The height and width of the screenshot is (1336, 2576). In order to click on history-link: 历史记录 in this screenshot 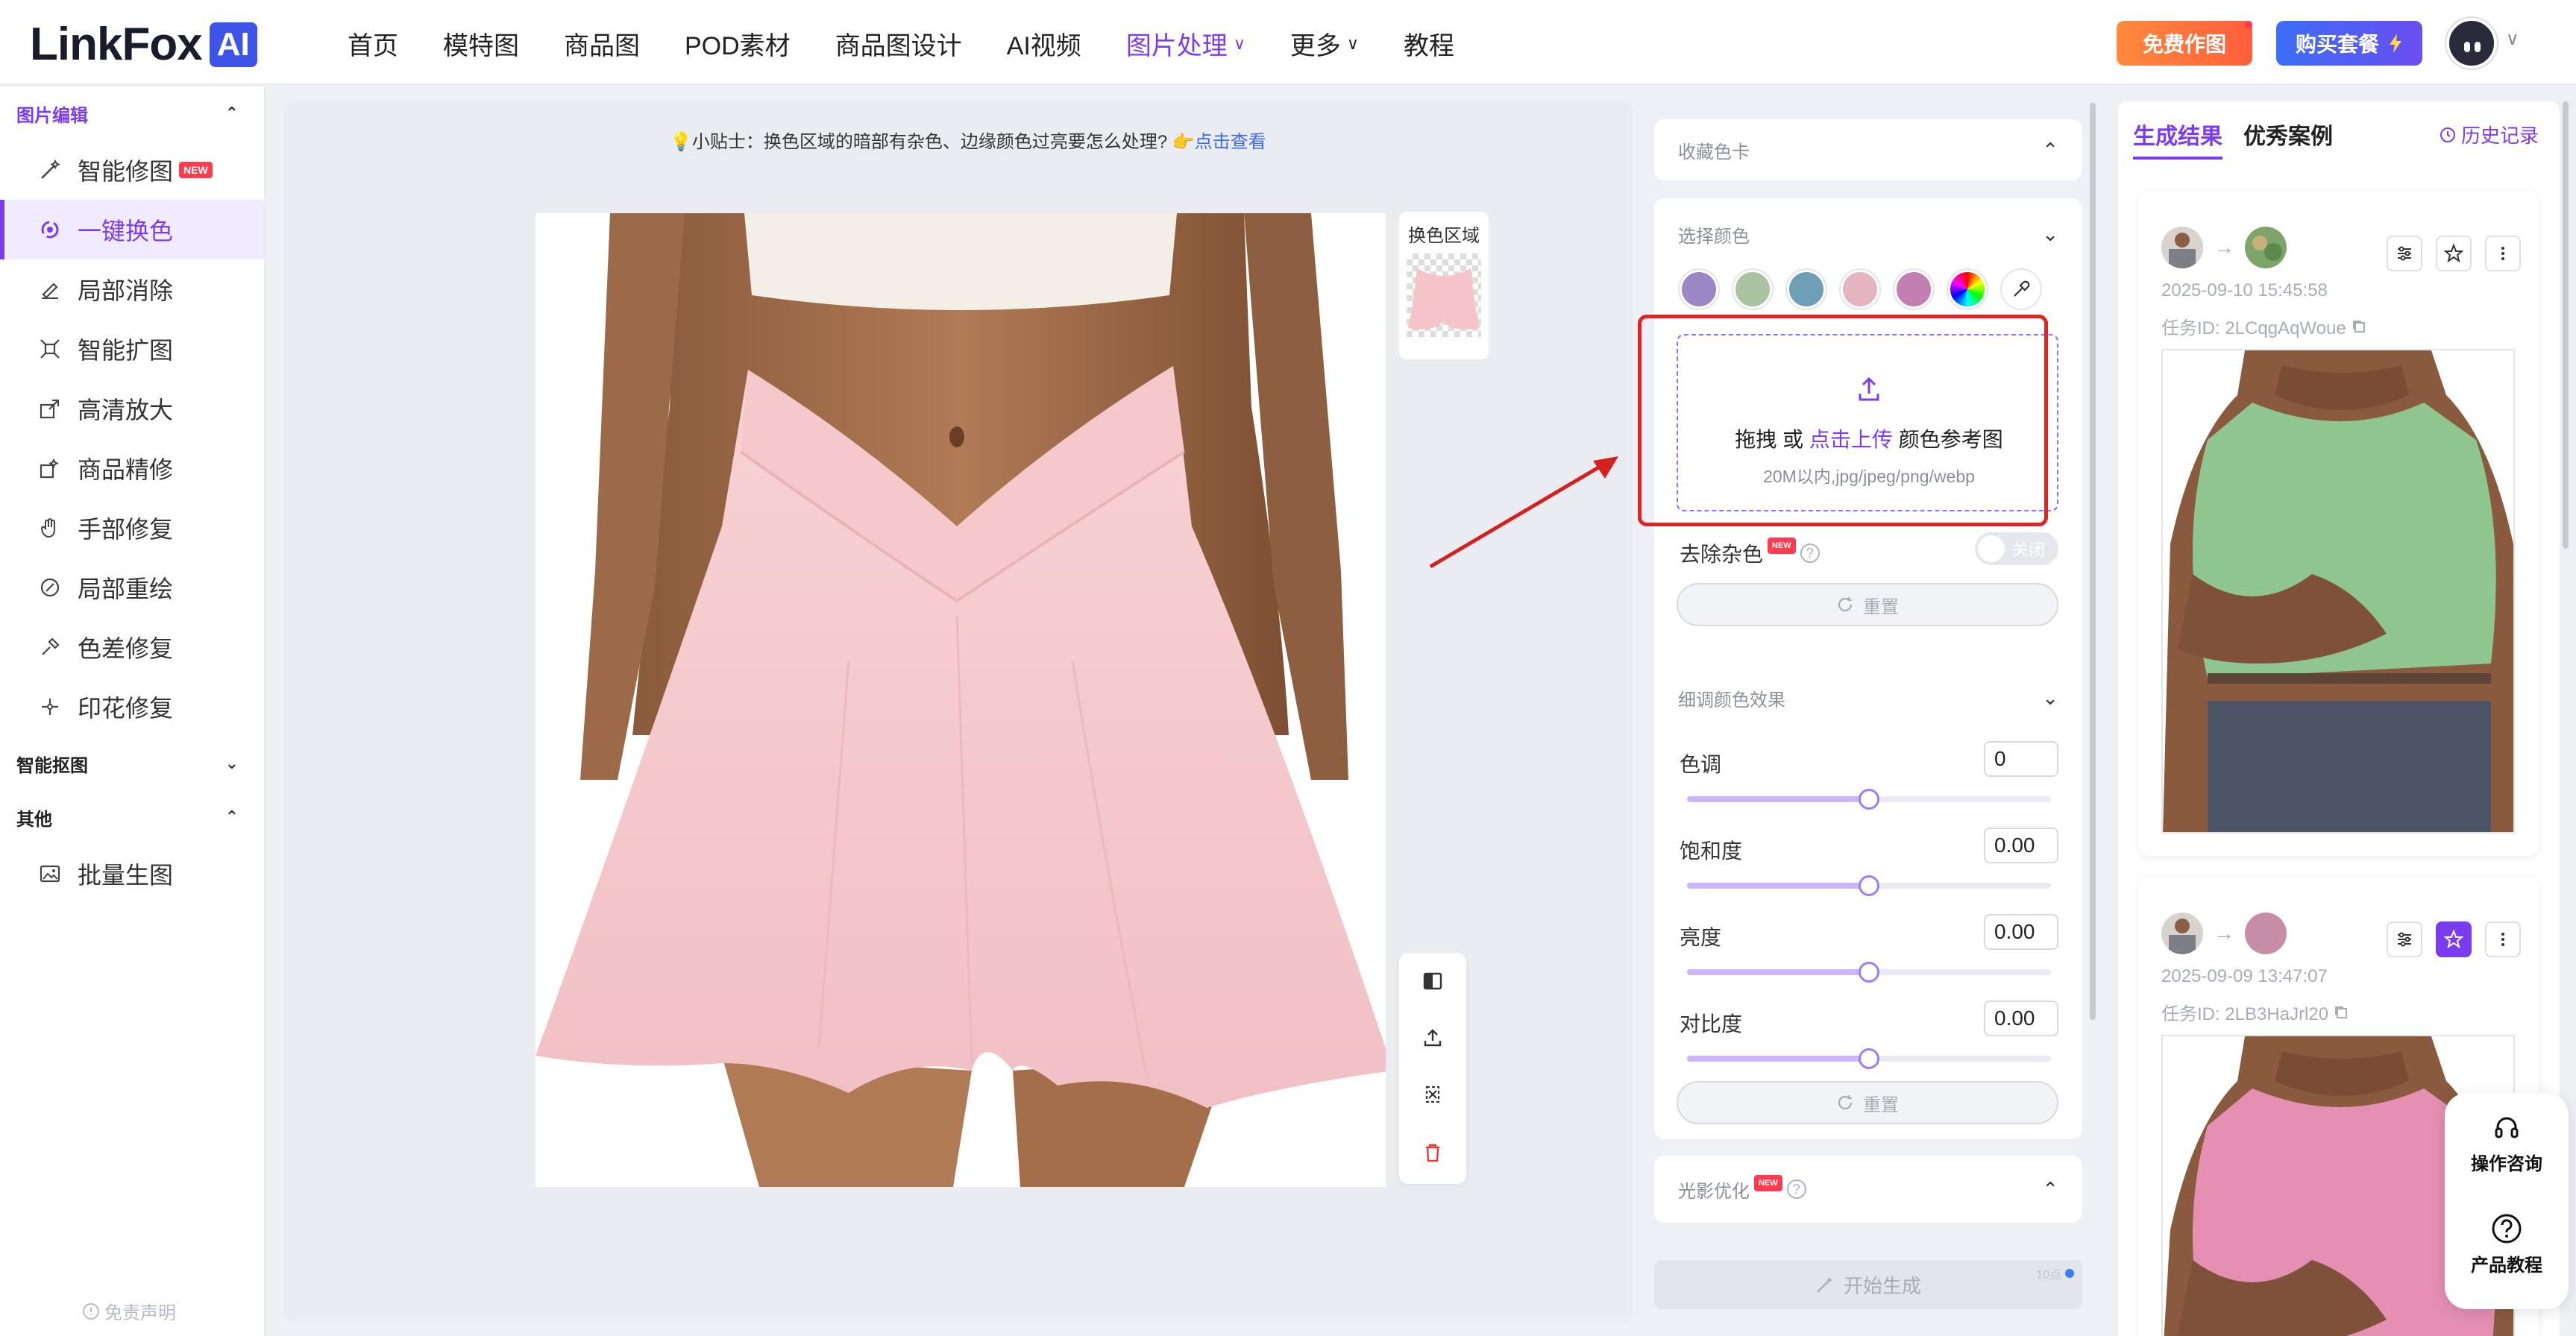, I will do `click(2489, 134)`.